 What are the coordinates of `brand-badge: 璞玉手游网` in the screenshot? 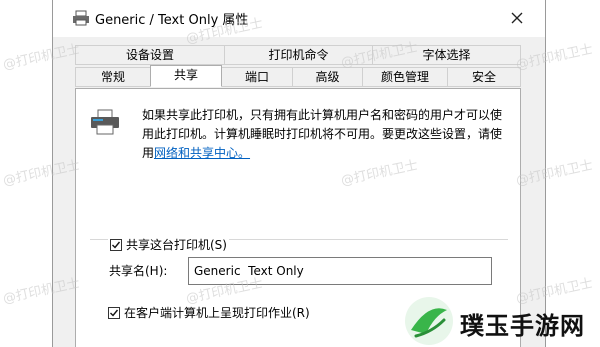 It's located at (501, 321).